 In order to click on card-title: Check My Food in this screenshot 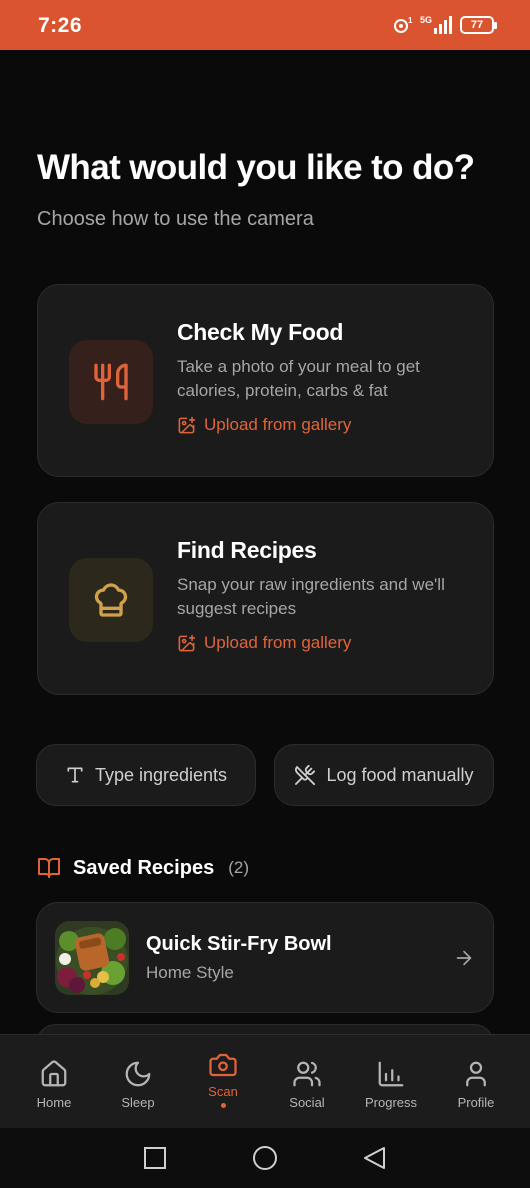, I will do `click(260, 332)`.